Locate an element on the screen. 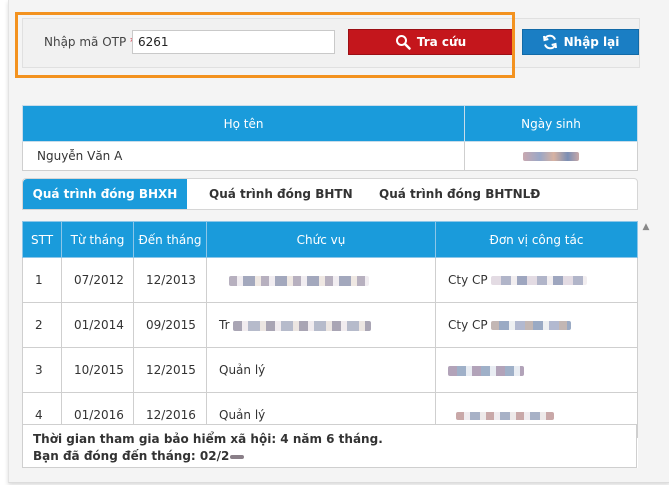 This screenshot has height=485, width=669. row-from: 10/2015 is located at coordinates (97, 370).